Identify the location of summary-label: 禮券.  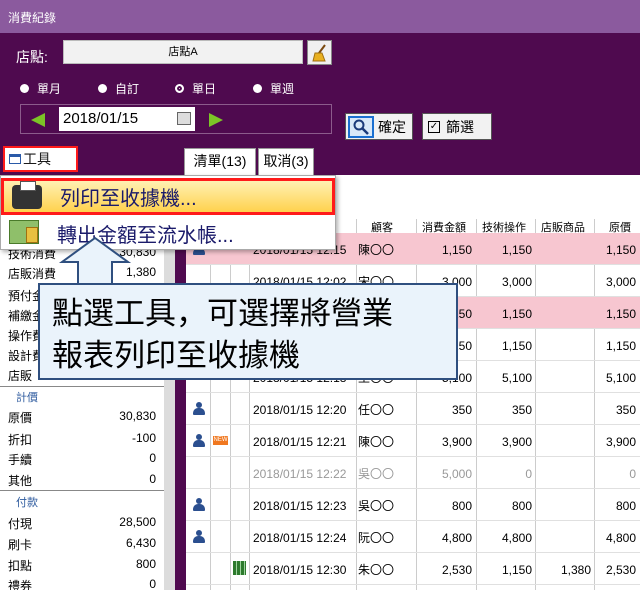
(20, 584).